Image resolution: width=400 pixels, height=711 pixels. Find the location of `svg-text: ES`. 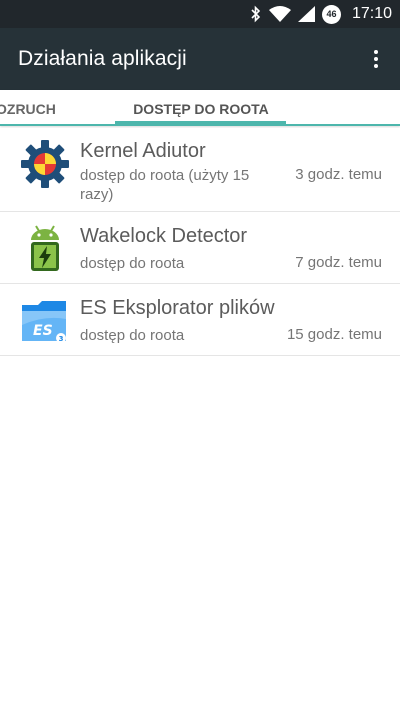

svg-text: ES is located at coordinates (43, 331).